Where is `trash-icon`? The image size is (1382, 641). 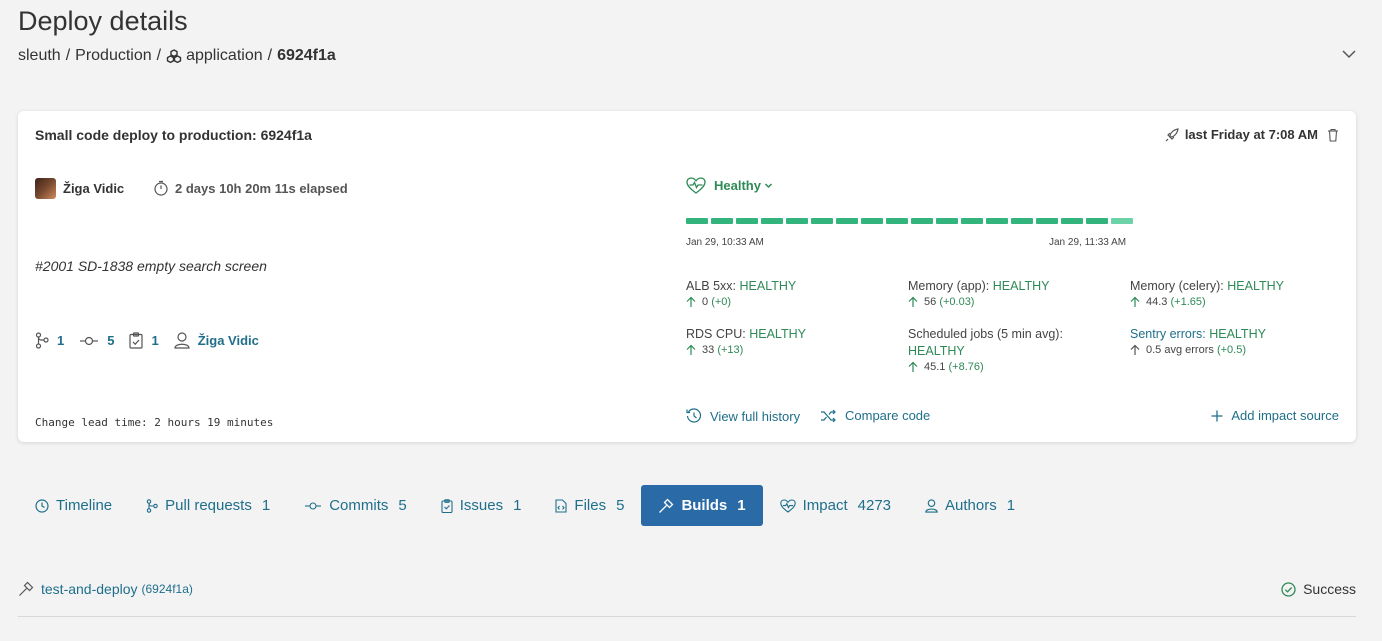 trash-icon is located at coordinates (1333, 135).